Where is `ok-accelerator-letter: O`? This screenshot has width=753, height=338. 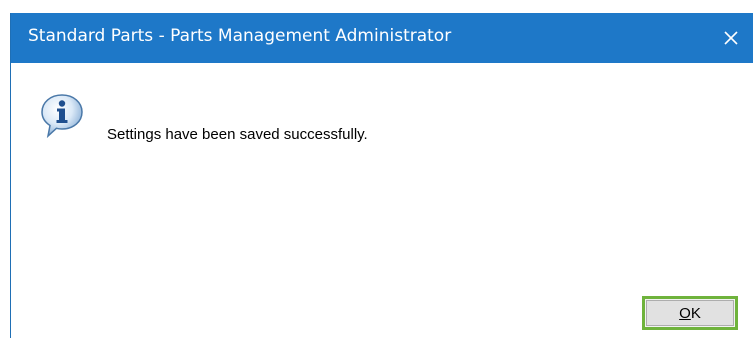
ok-accelerator-letter: O is located at coordinates (685, 313).